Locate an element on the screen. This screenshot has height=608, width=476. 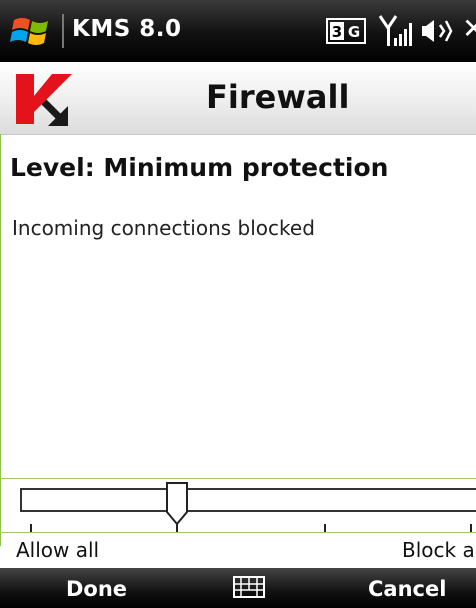
slider-max-label: Block a is located at coordinates (438, 550).